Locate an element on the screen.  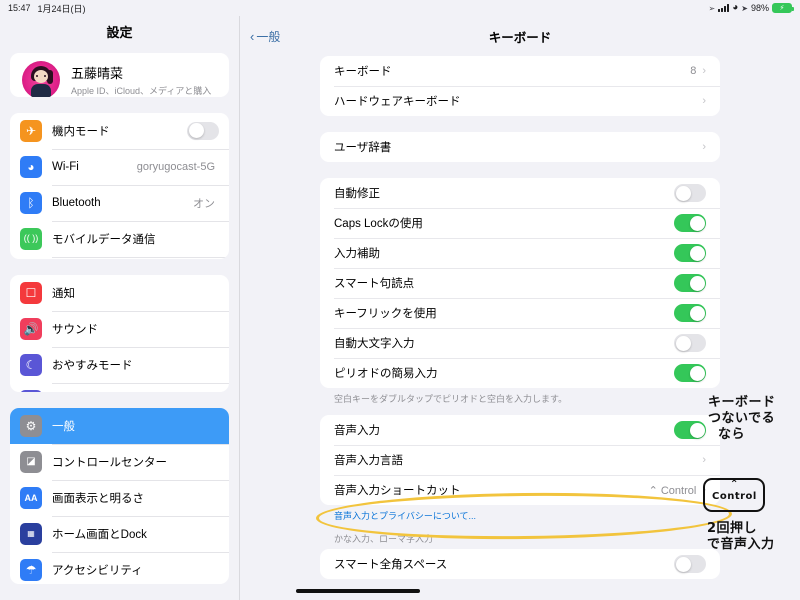
dictation-toggle is located at coordinates (690, 430).